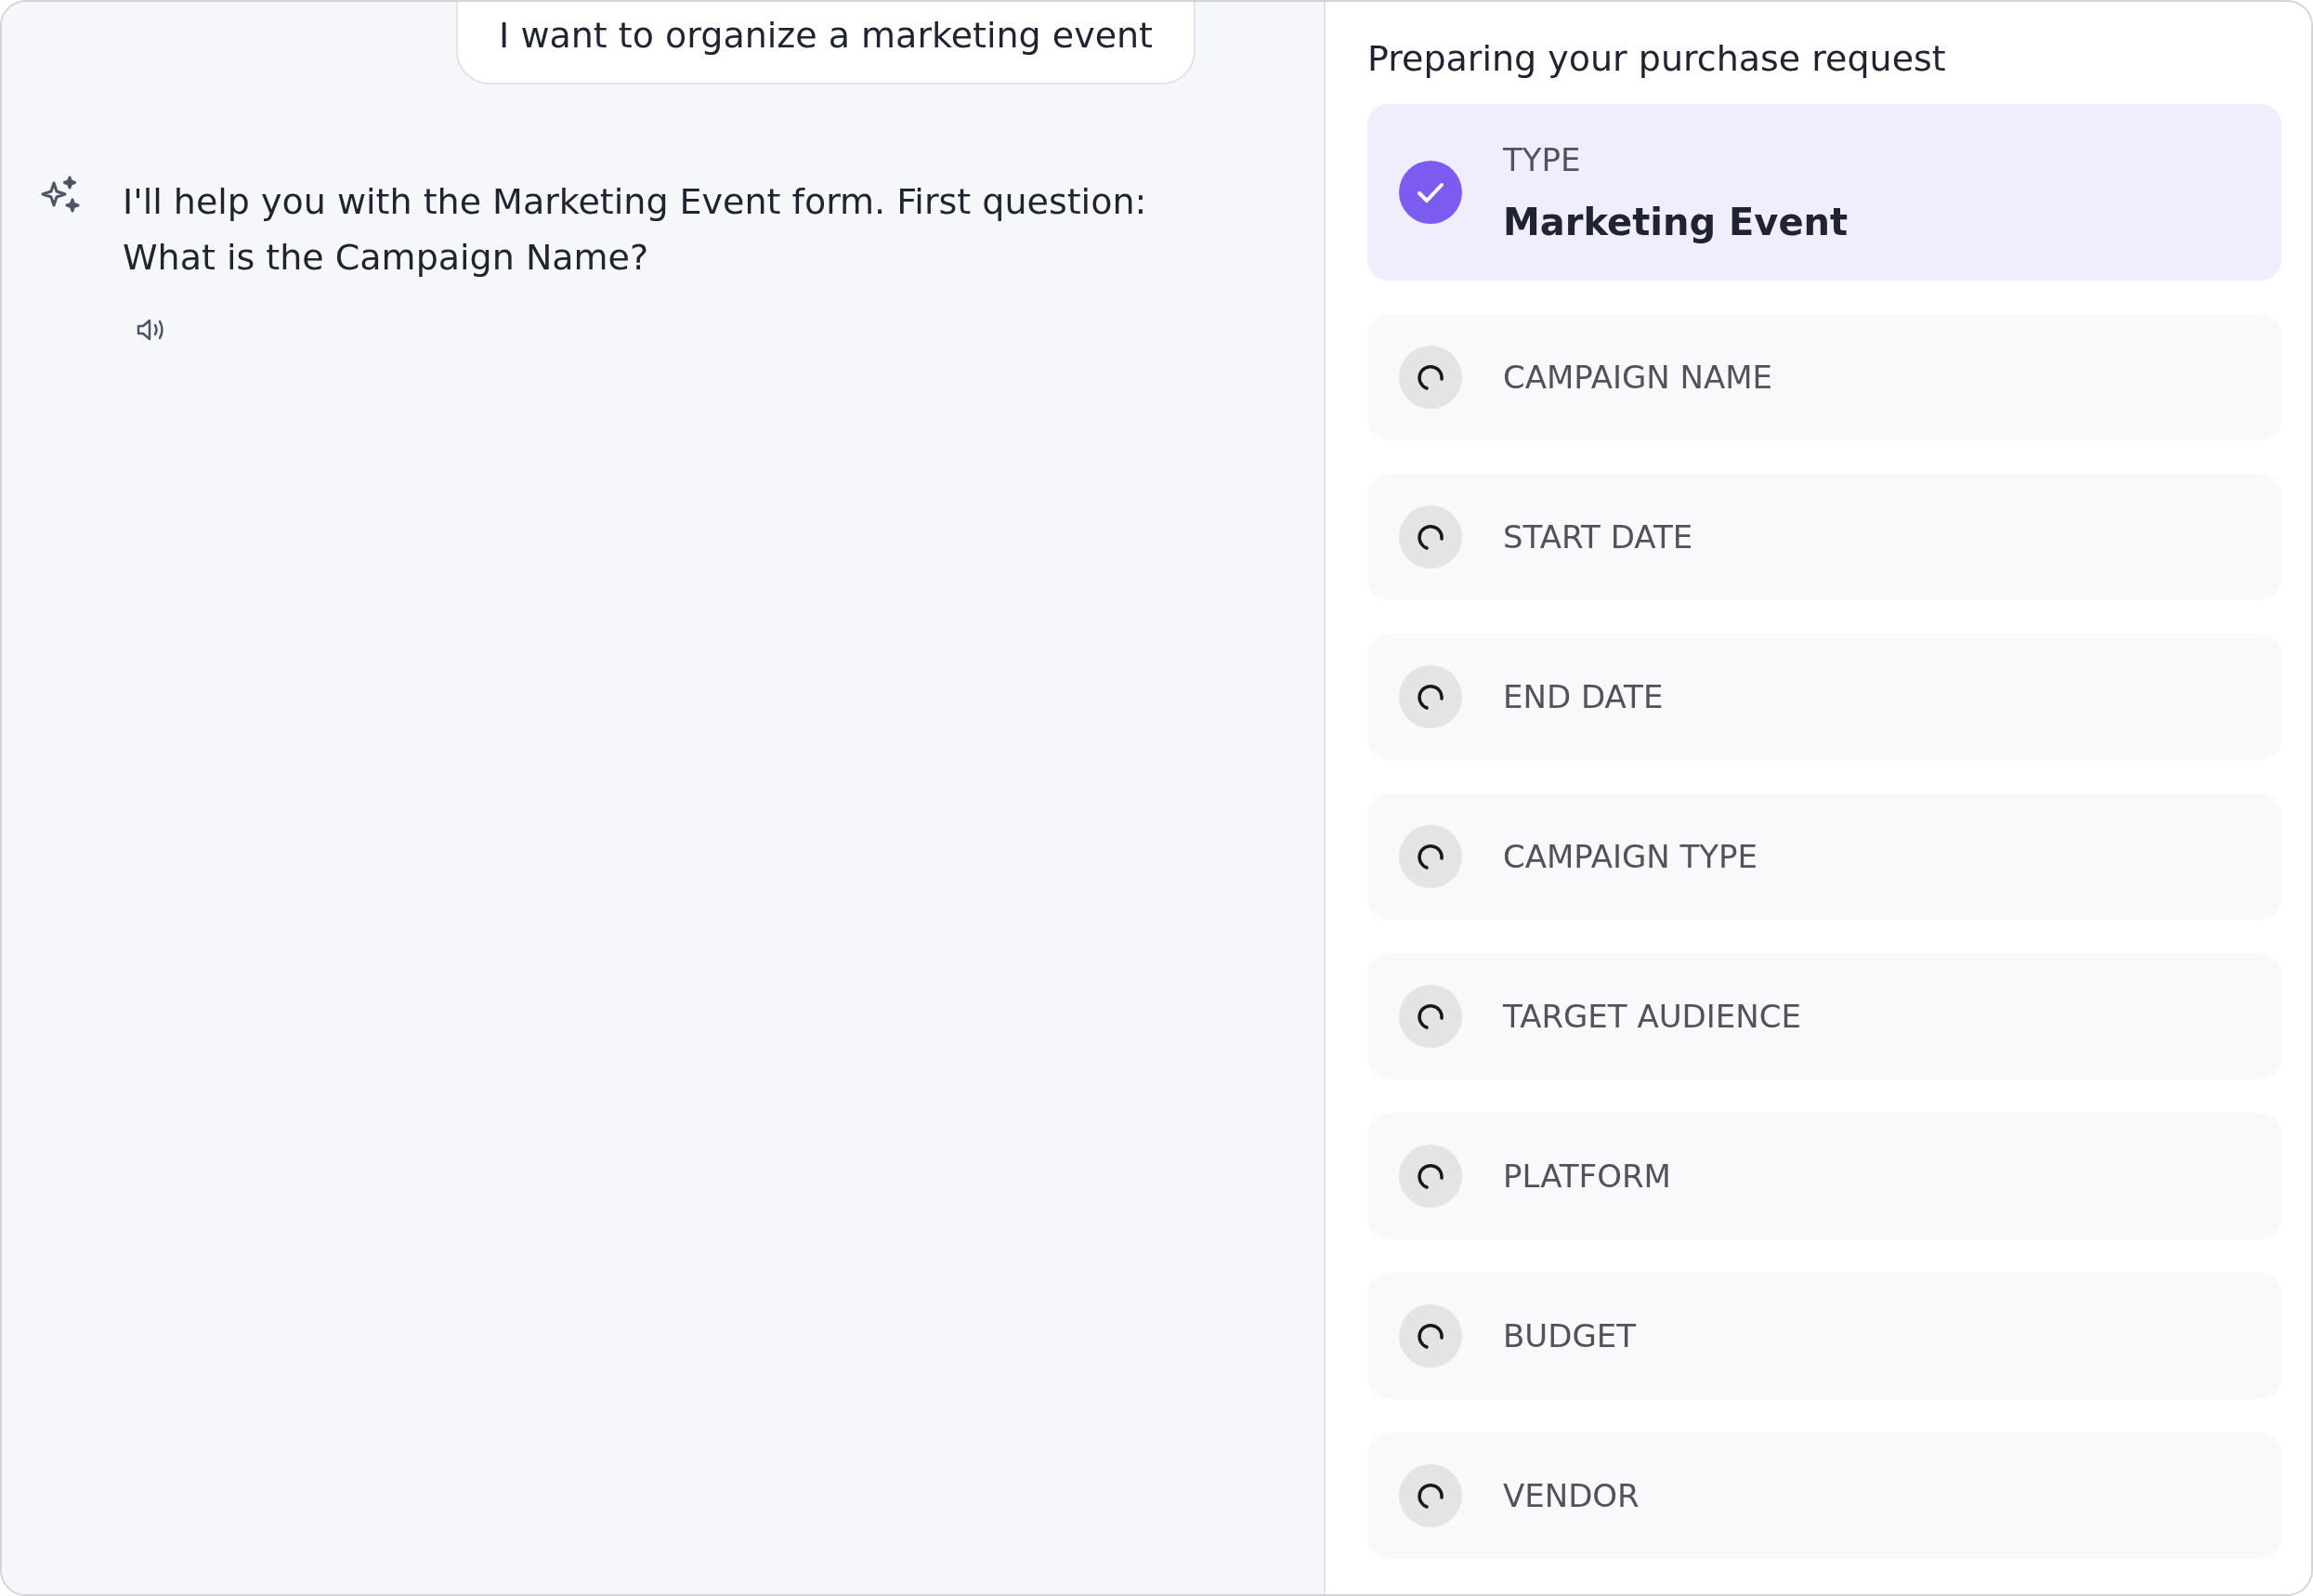 This screenshot has height=1596, width=2313. I want to click on sparkle-icon, so click(60, 195).